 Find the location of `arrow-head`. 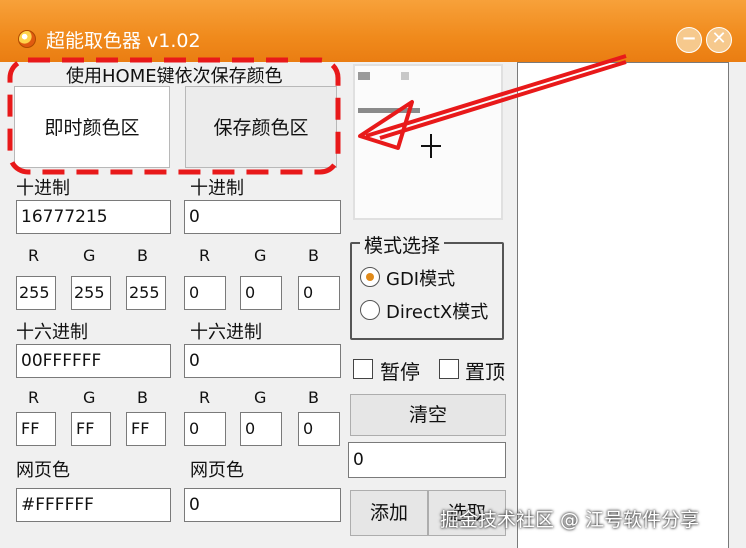

arrow-head is located at coordinates (386, 125).